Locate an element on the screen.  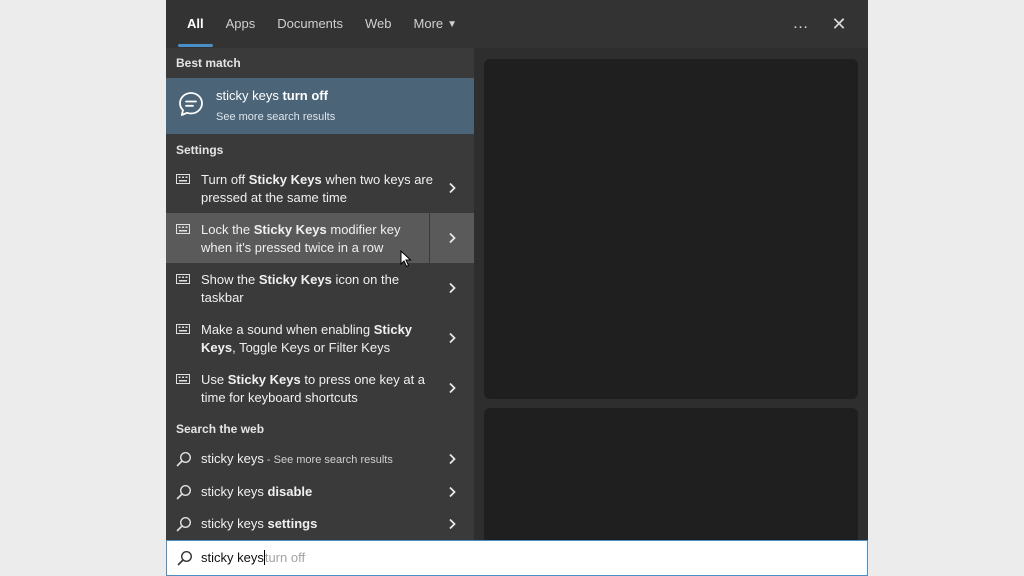
tab-all-label: All is located at coordinates (195, 23).